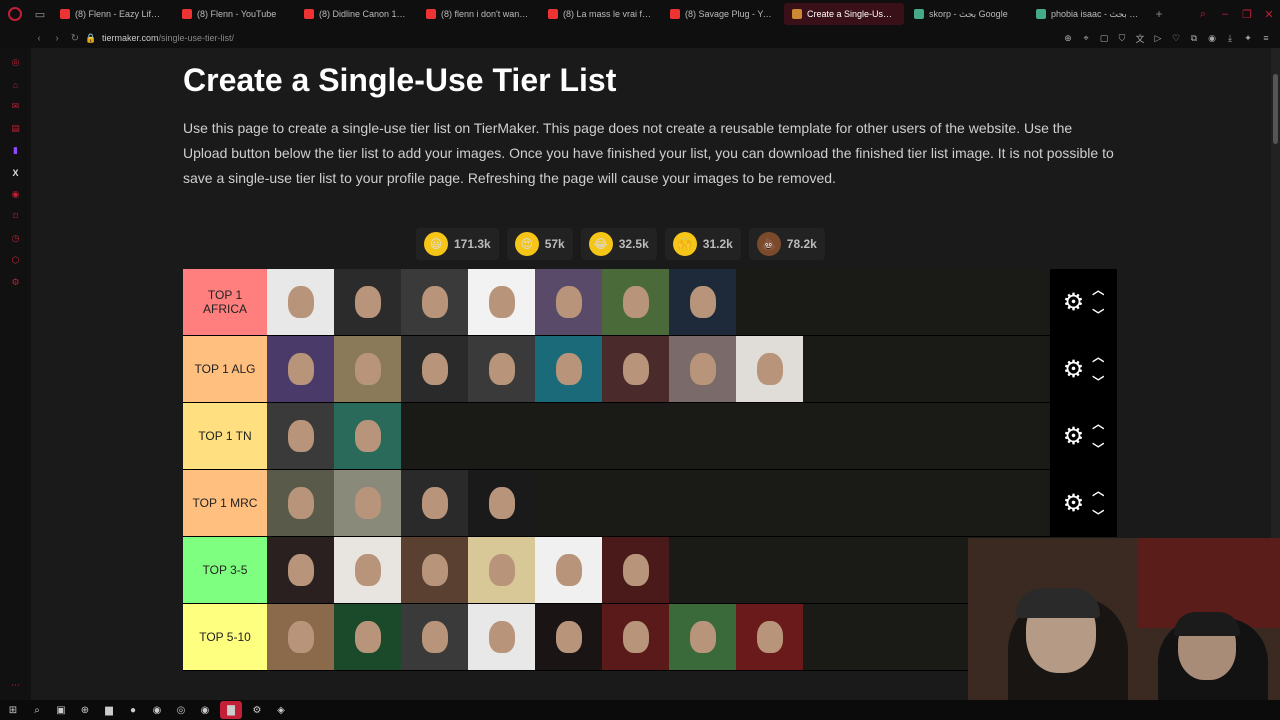 Image resolution: width=1280 pixels, height=720 pixels. I want to click on more-icon: ⋯, so click(16, 685).